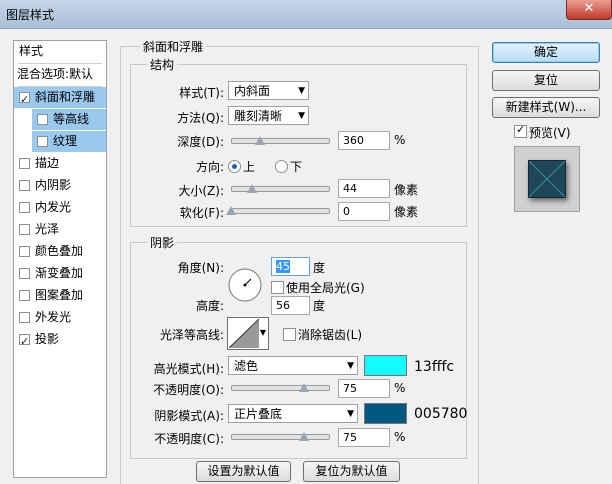  What do you see at coordinates (280, 211) in the screenshot?
I see `soften-slider` at bounding box center [280, 211].